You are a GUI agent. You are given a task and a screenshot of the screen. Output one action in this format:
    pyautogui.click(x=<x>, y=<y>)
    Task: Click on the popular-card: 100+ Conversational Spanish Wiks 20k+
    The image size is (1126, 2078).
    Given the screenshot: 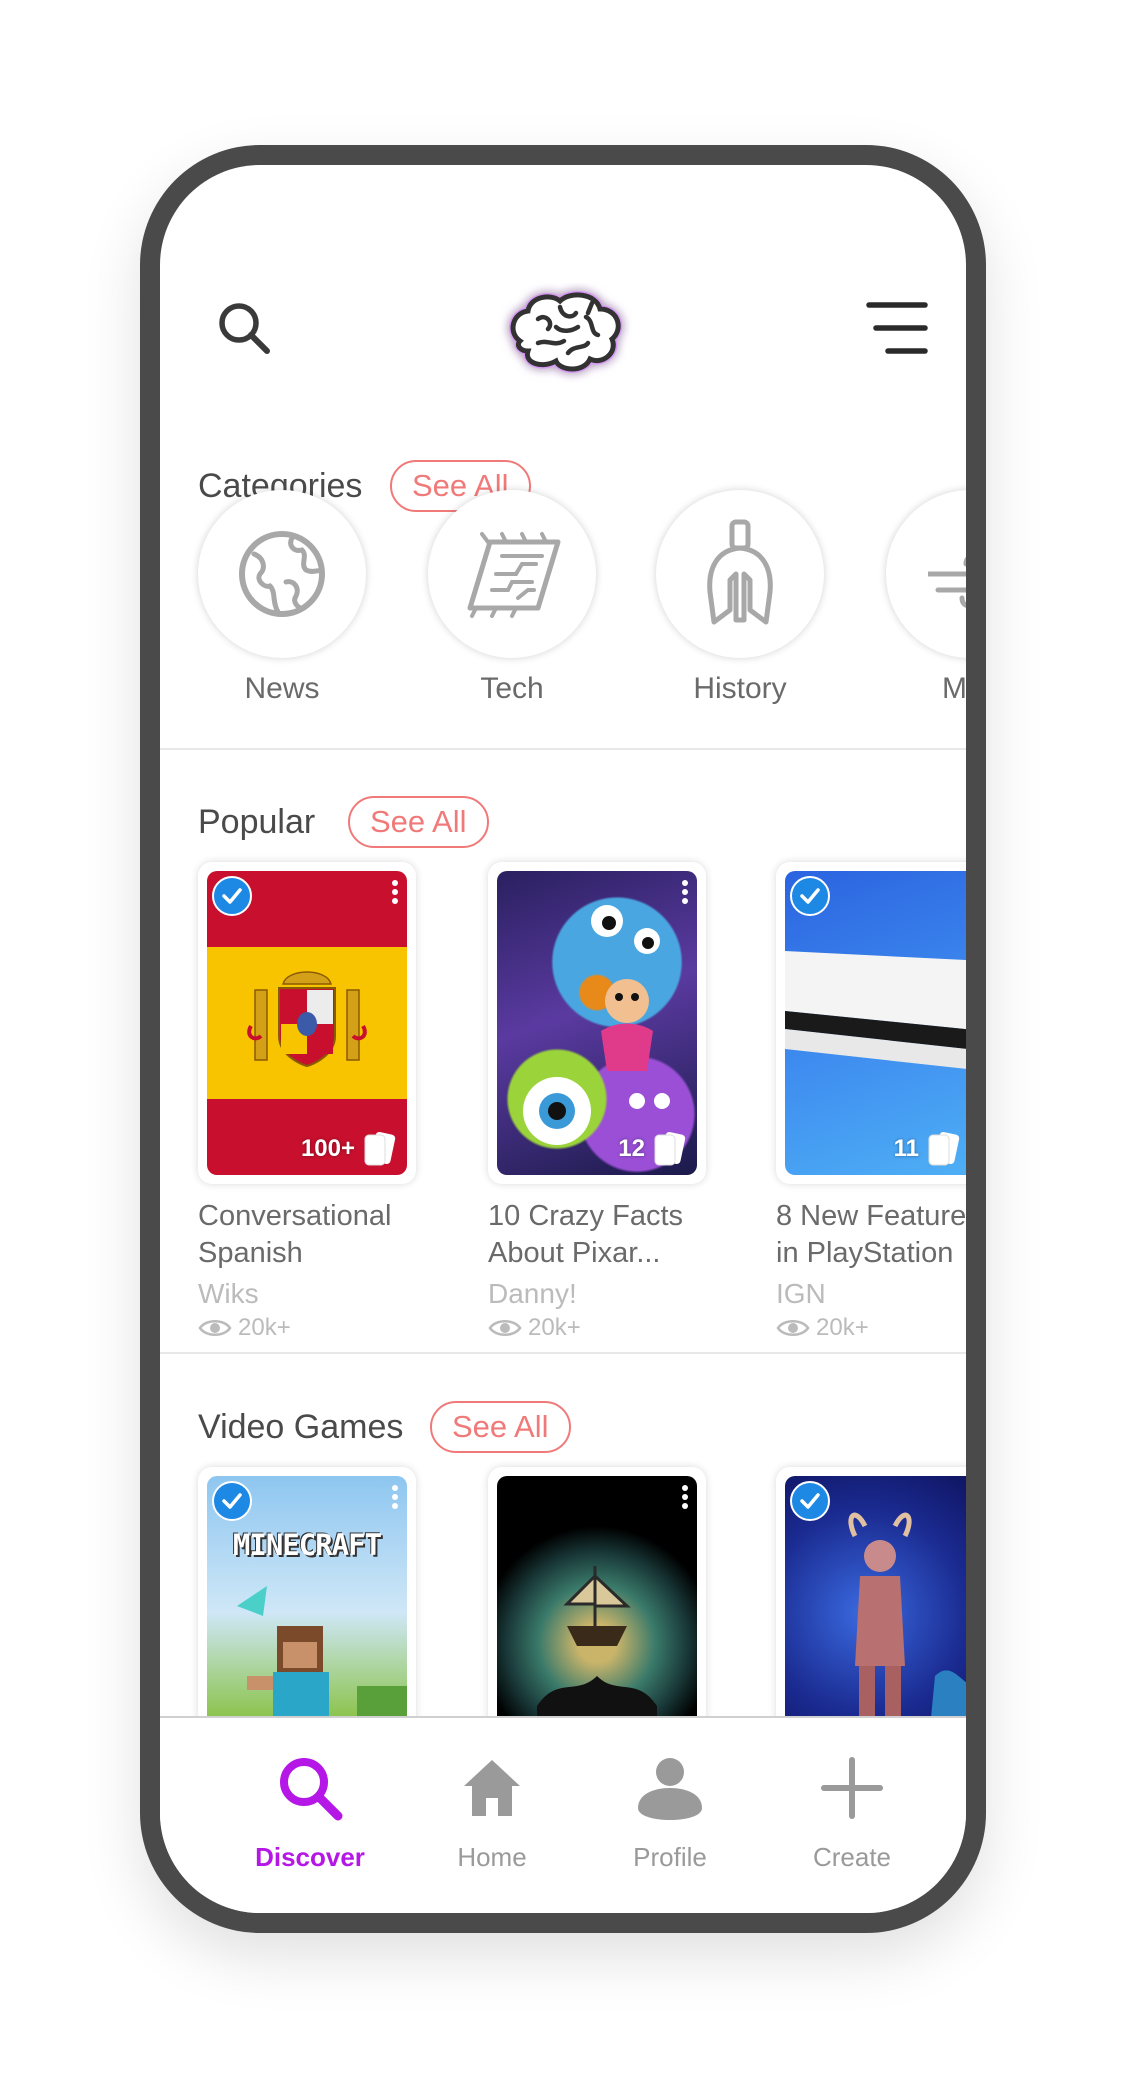 What is the action you would take?
    pyautogui.click(x=307, y=1102)
    